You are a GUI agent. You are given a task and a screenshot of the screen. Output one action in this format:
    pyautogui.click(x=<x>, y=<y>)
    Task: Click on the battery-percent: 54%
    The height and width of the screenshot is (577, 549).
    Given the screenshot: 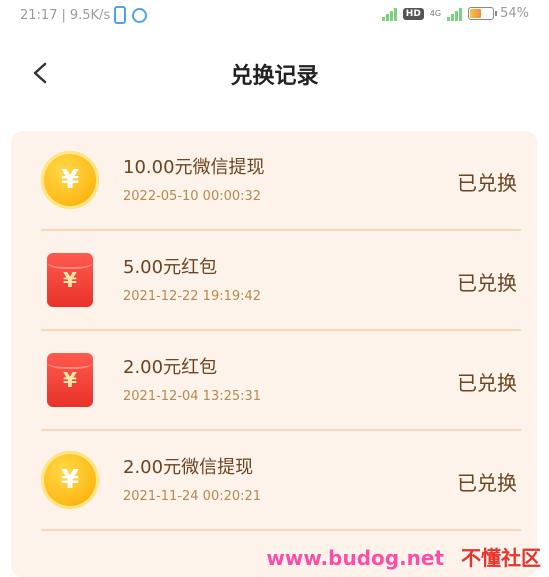 What is the action you would take?
    pyautogui.click(x=514, y=13)
    